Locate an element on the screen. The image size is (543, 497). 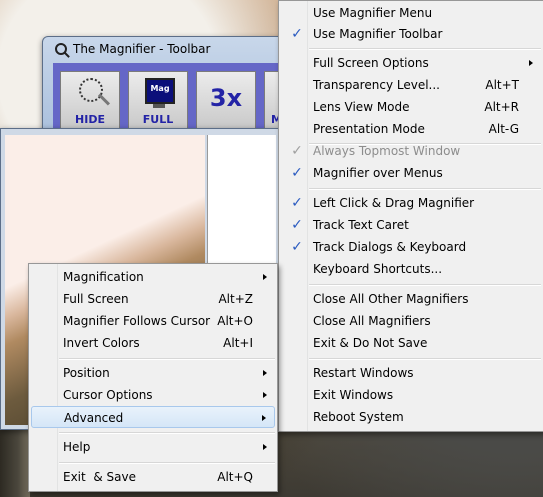
dotted-lens-icon is located at coordinates (91, 90).